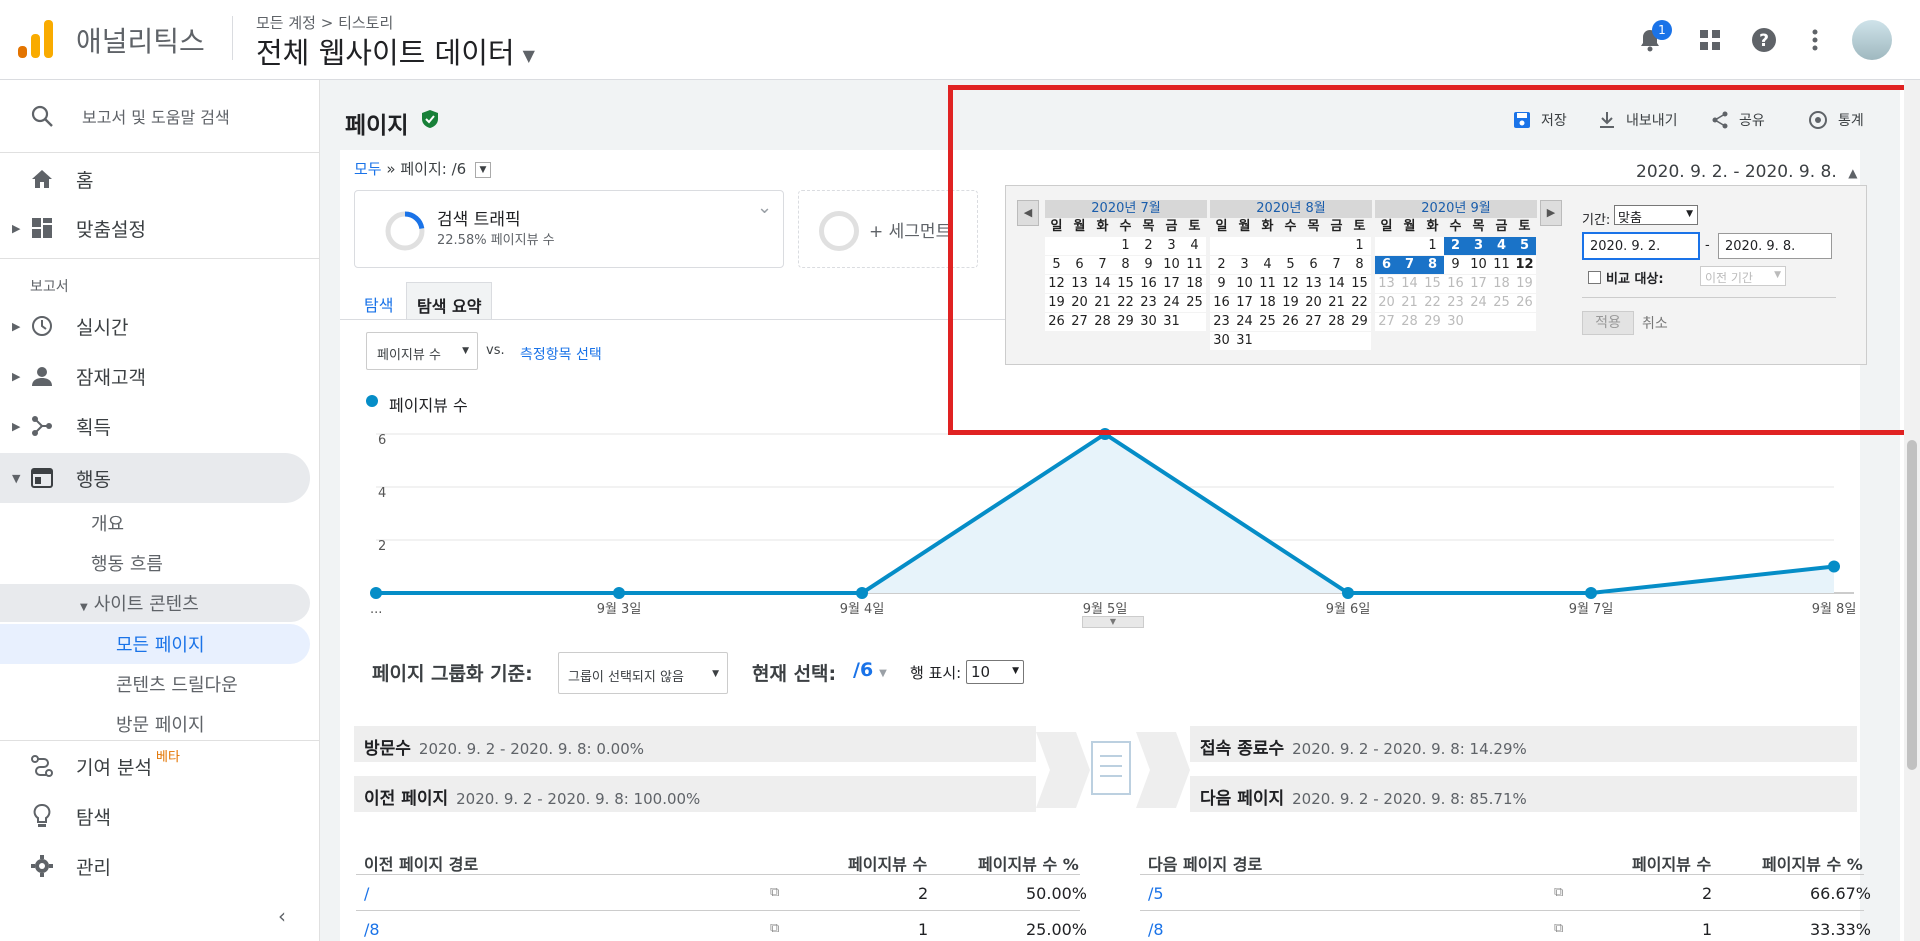 The image size is (1920, 941). I want to click on apps-grid-icon, so click(1710, 40).